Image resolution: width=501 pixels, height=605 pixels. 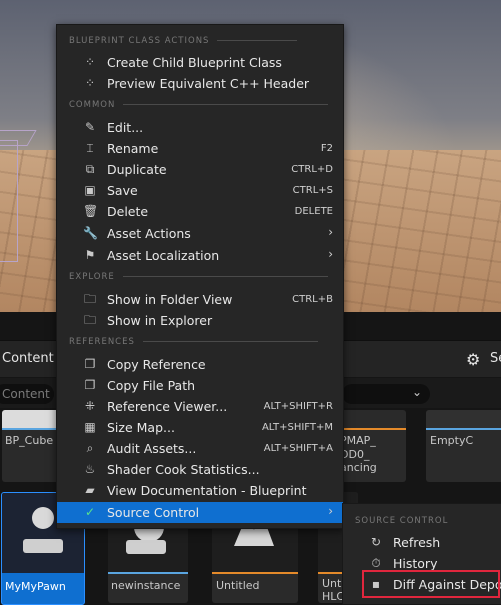 I want to click on asset-label: newinstance, so click(x=146, y=585).